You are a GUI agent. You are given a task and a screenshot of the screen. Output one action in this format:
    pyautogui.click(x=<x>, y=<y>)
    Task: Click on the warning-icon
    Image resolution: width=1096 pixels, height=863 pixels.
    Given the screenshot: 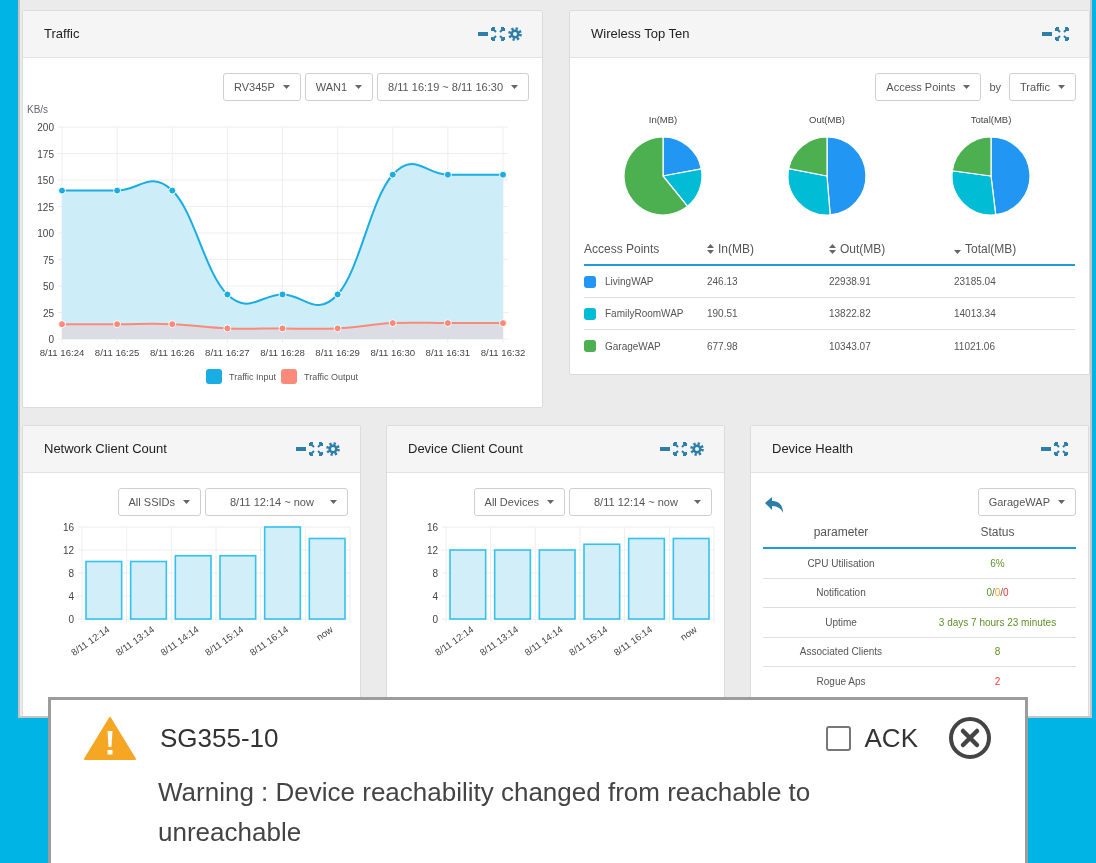 What is the action you would take?
    pyautogui.click(x=110, y=738)
    